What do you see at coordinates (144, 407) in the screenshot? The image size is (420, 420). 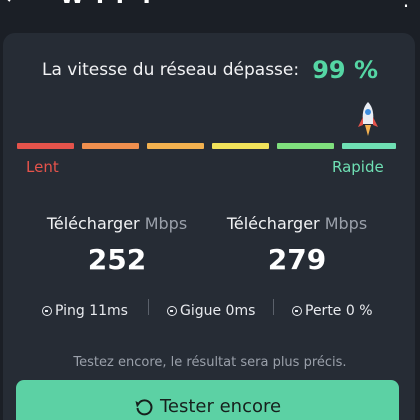 I see `refresh-icon` at bounding box center [144, 407].